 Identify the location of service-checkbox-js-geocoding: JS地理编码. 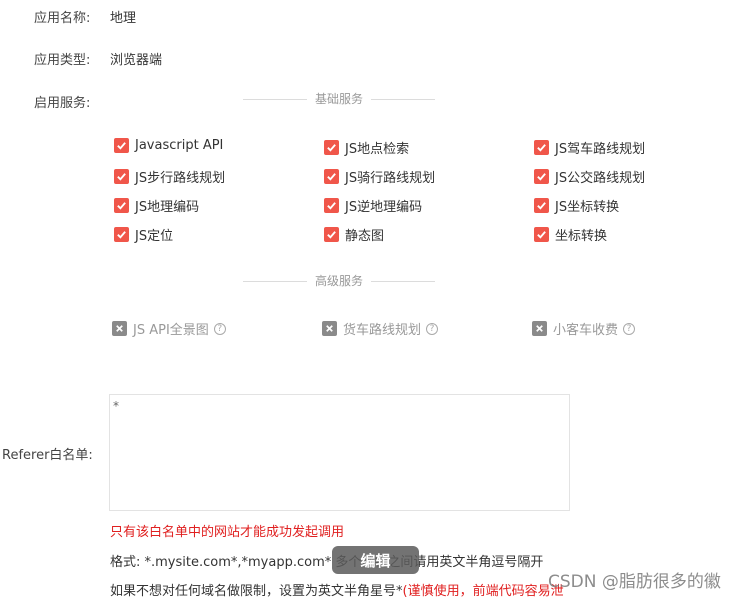
(156, 205).